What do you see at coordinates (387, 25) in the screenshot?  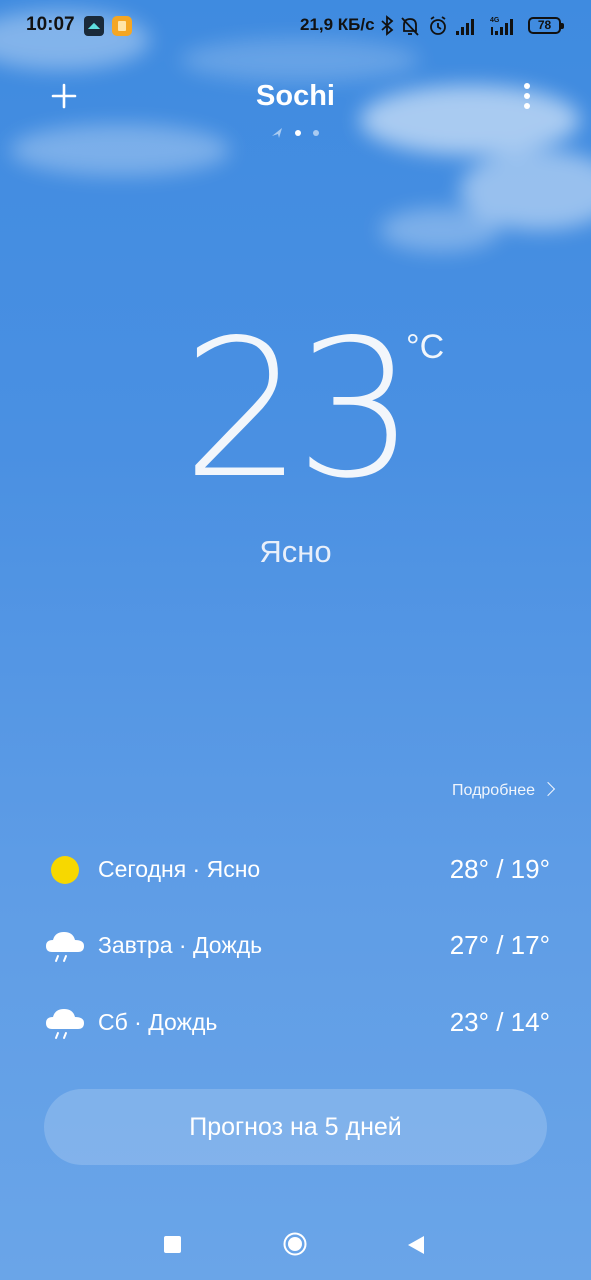 I see `bluetooth-icon` at bounding box center [387, 25].